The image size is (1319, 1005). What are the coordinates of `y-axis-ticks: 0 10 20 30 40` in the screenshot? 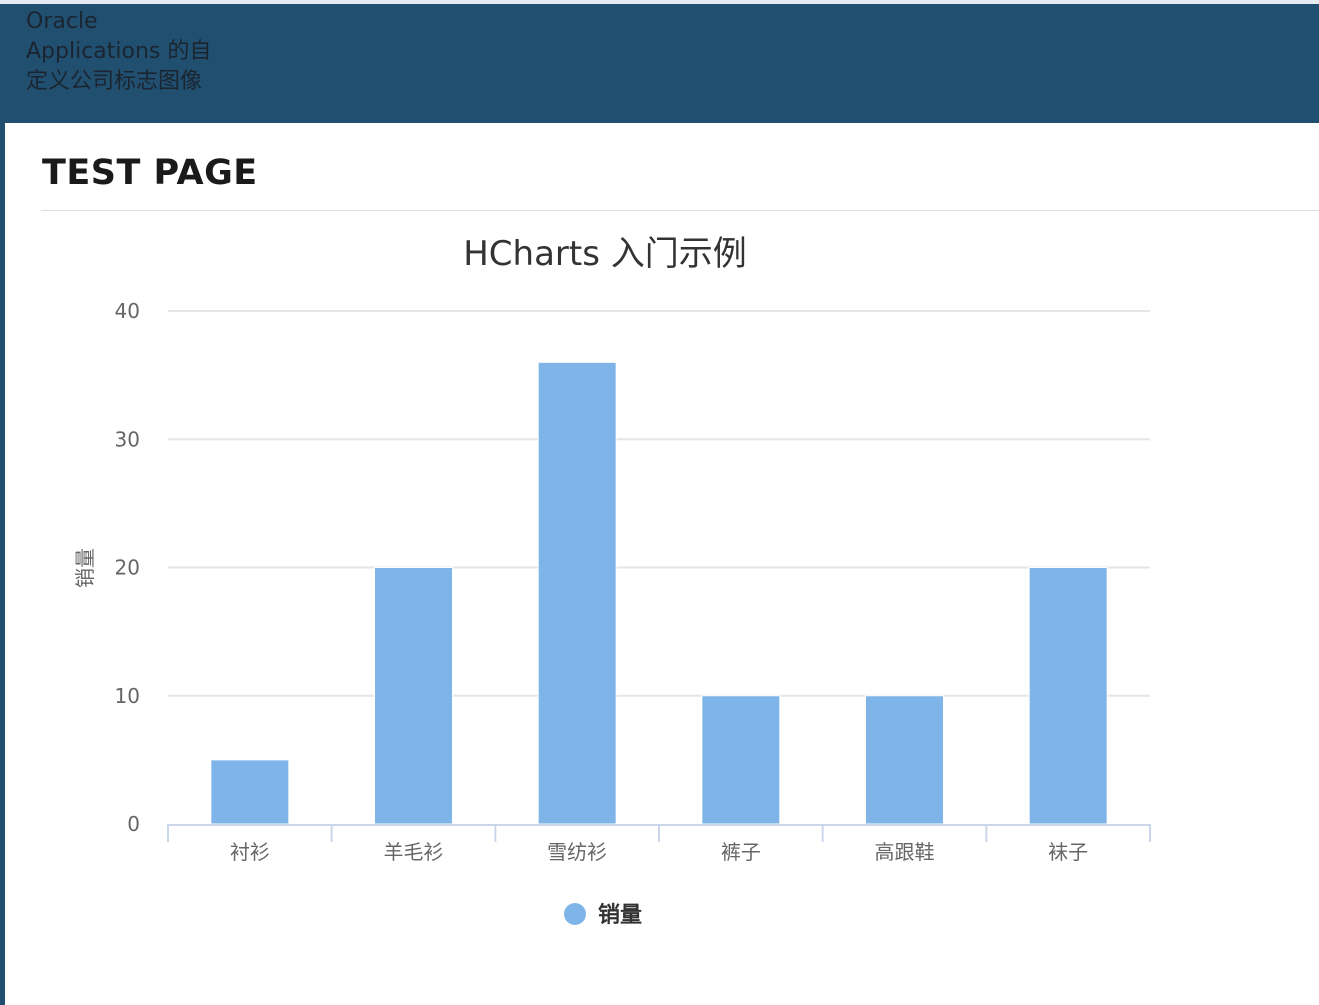 It's located at (127, 567).